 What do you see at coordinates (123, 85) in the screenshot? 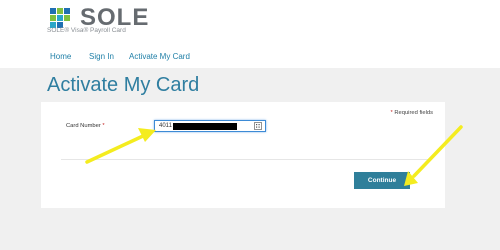
I see `page-title: Activate My Card` at bounding box center [123, 85].